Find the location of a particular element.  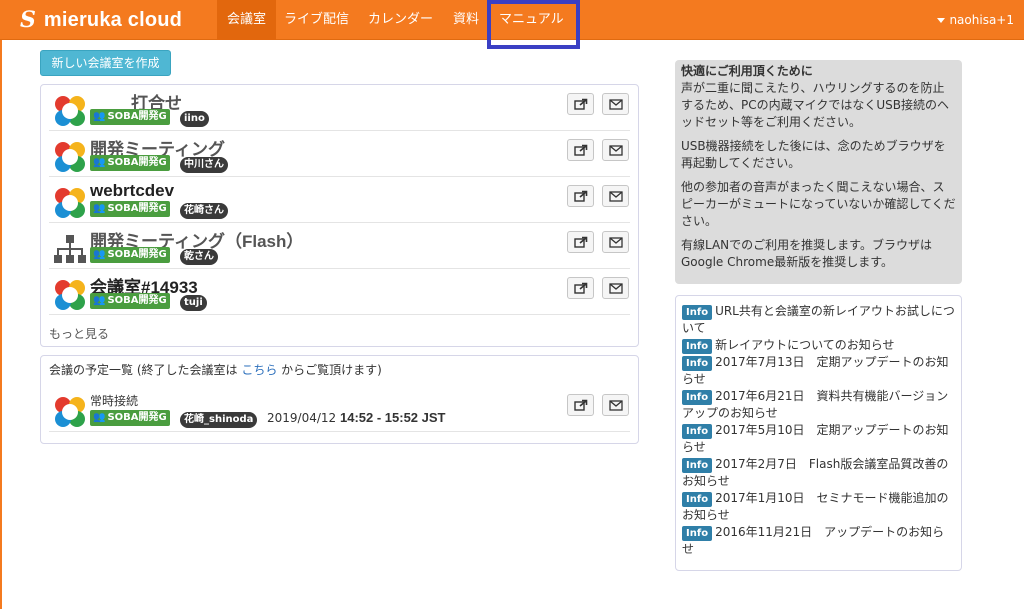

scheduled-room-name: 常時接続 is located at coordinates (114, 400).